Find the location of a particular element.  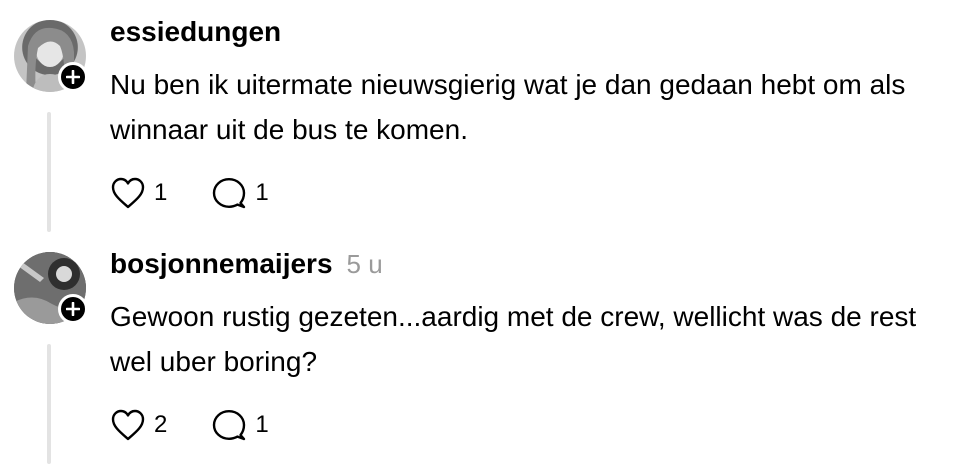

like-button: 1 is located at coordinates (138, 193).